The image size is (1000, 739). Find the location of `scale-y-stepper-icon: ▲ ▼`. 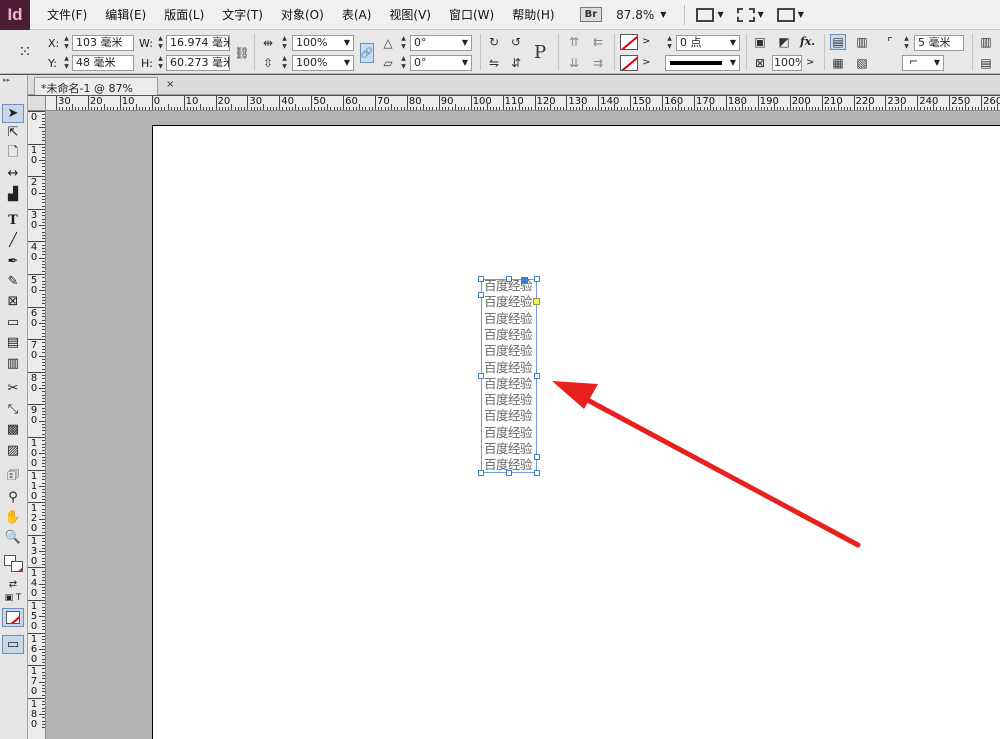

scale-y-stepper-icon: ▲ ▼ is located at coordinates (284, 63).